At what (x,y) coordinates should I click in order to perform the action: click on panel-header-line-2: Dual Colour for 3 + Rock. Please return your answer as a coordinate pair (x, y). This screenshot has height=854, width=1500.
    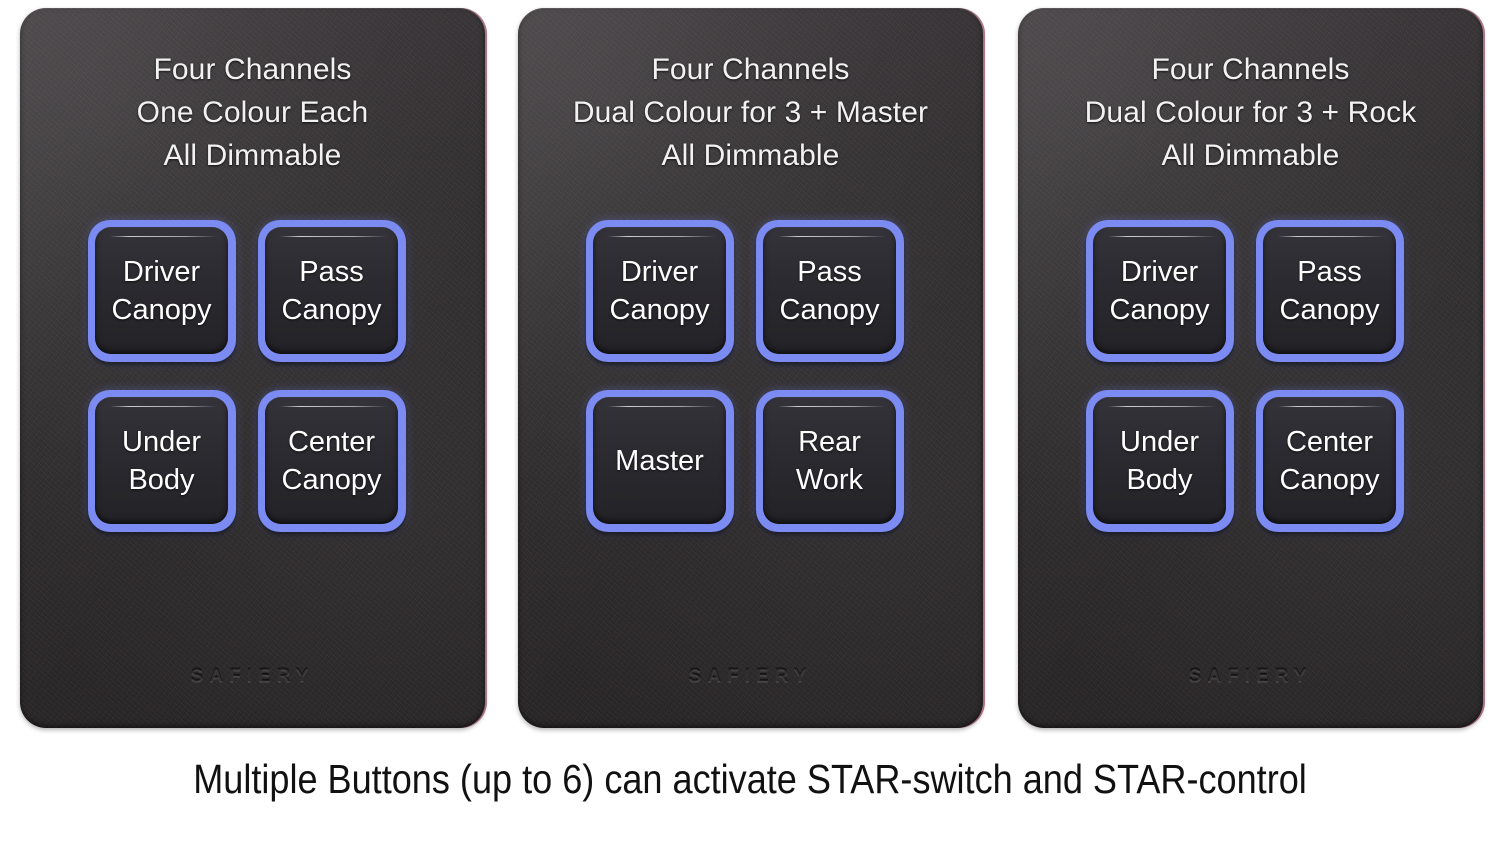
    Looking at the image, I should click on (1250, 112).